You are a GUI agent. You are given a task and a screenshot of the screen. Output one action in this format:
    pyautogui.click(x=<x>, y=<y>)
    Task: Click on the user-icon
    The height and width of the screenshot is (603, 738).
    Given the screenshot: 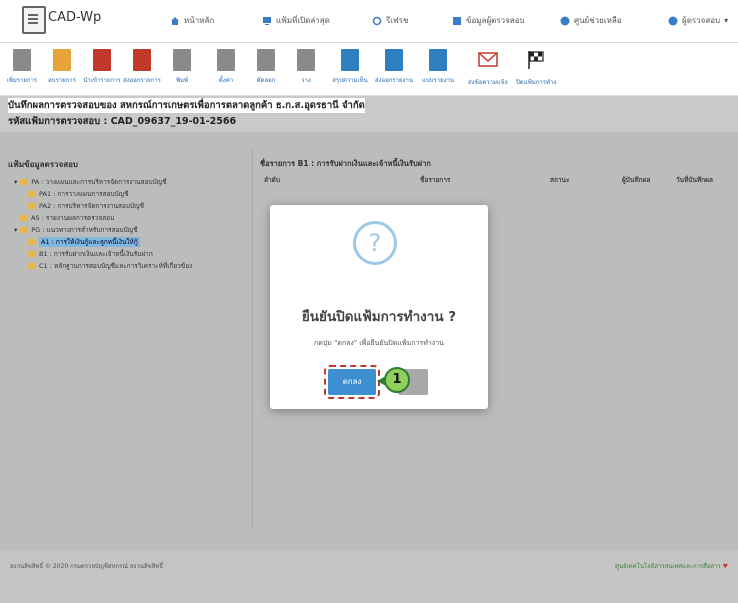 What is the action you would take?
    pyautogui.click(x=673, y=20)
    